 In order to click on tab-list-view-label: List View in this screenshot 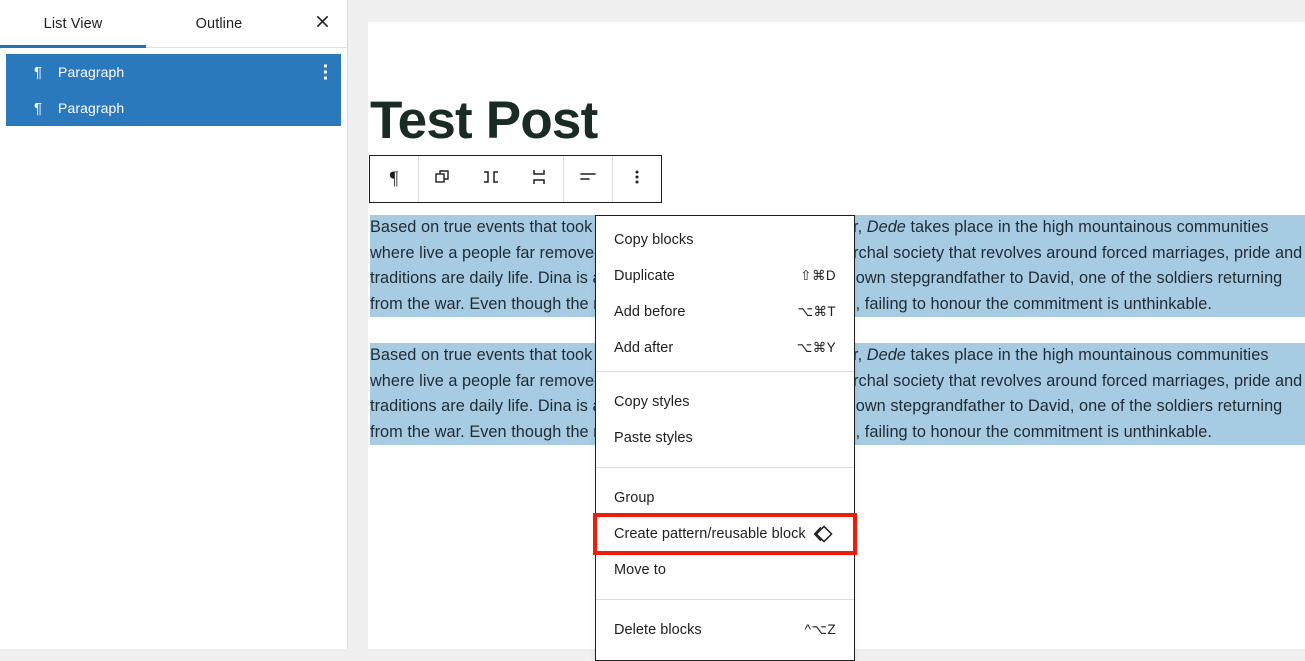, I will do `click(73, 23)`.